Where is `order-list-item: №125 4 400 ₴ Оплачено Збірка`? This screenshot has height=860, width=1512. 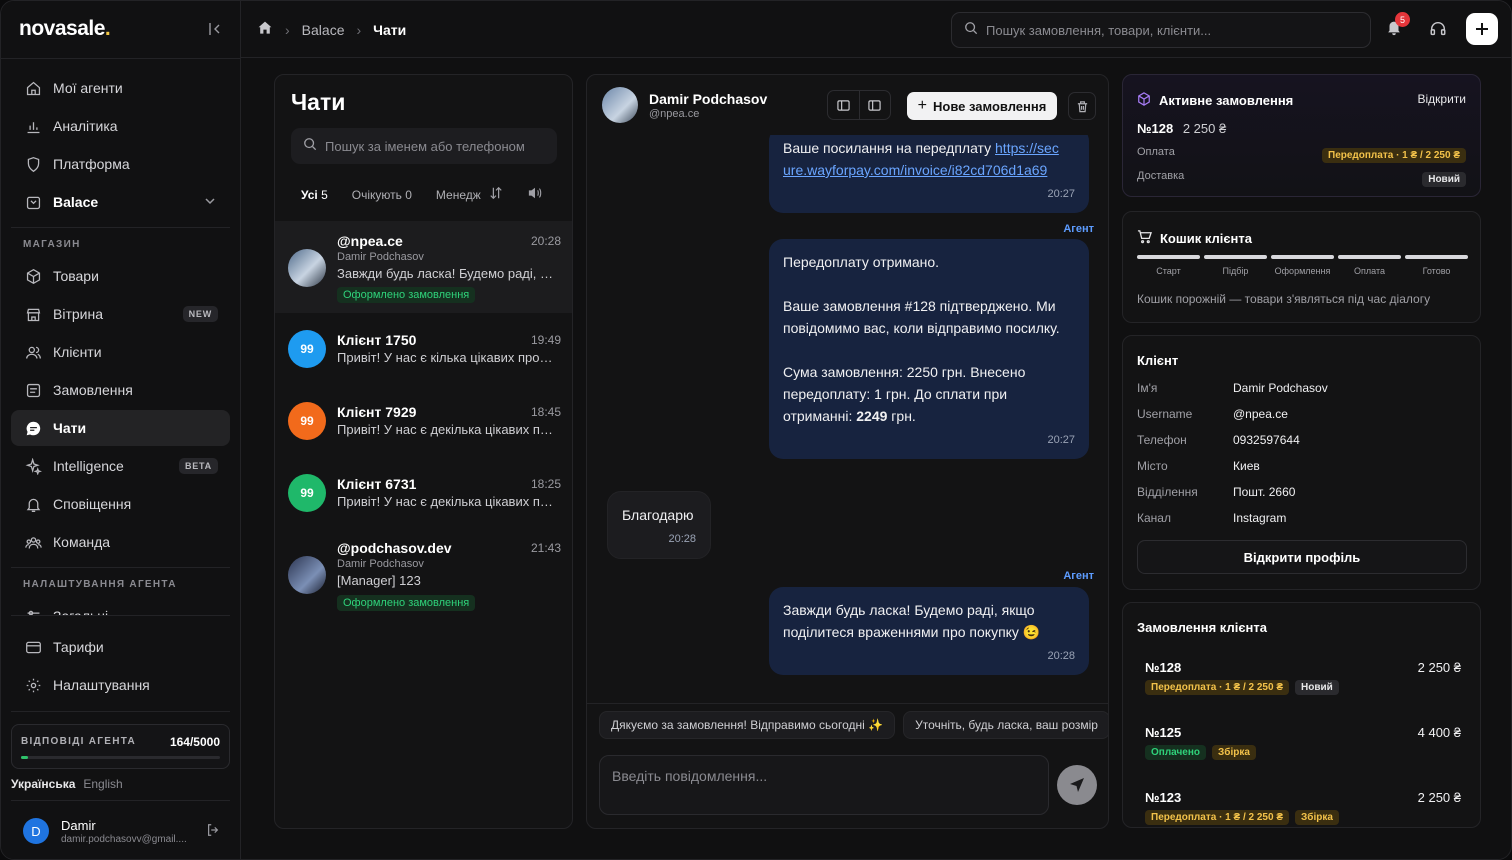 order-list-item: №125 4 400 ₴ Оплачено Збірка is located at coordinates (1303, 750).